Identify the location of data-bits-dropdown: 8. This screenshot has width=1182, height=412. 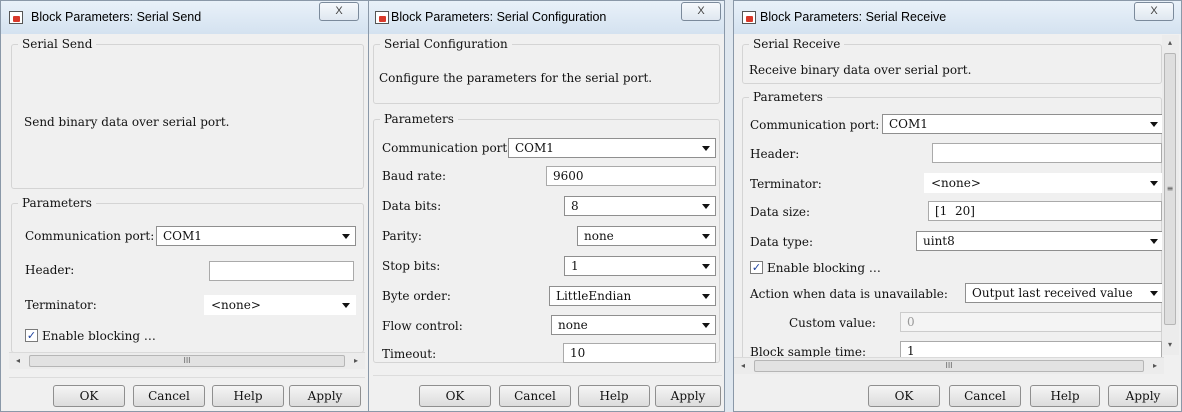
(640, 206).